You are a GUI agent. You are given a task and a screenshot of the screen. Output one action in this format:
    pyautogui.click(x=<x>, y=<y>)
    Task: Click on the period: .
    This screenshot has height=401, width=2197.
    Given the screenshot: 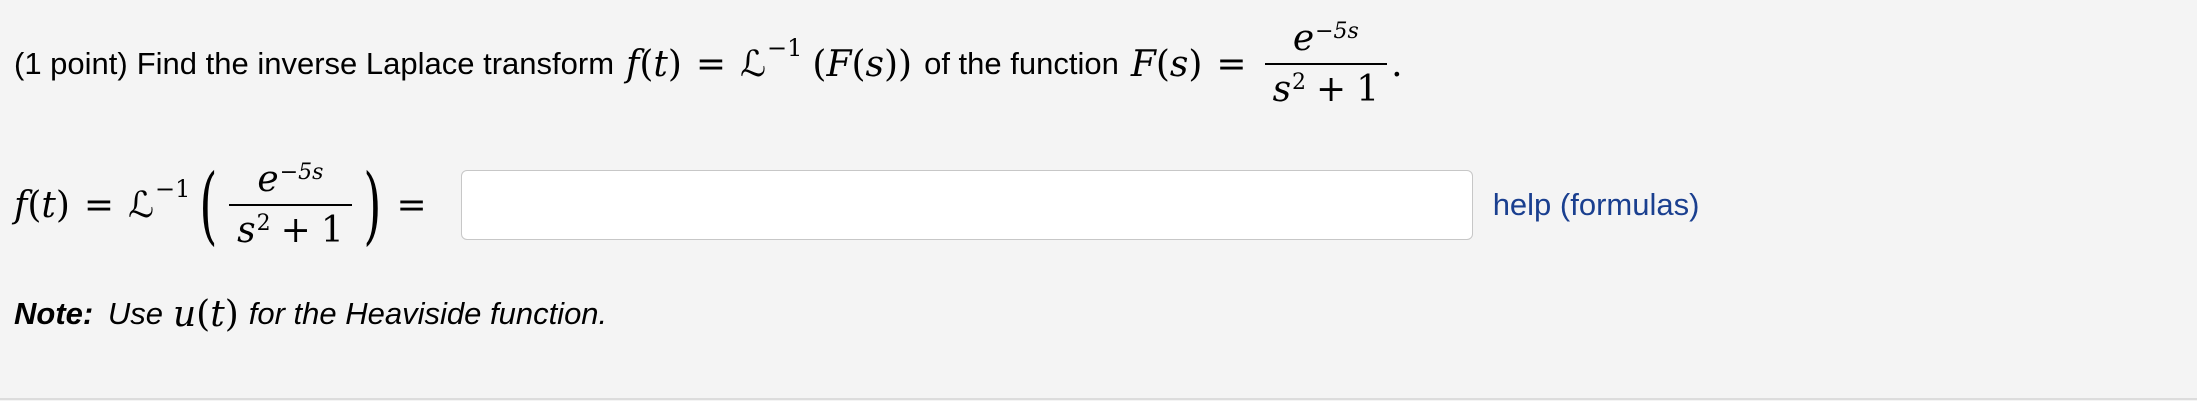 What is the action you would take?
    pyautogui.click(x=1397, y=64)
    